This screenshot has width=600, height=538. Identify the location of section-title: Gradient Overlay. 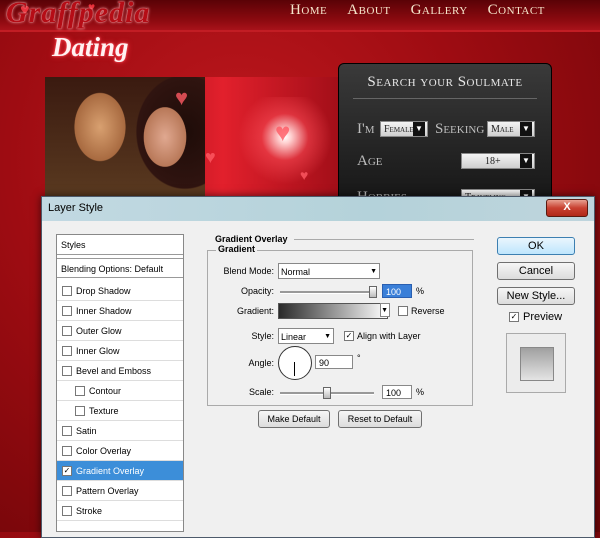
(251, 239).